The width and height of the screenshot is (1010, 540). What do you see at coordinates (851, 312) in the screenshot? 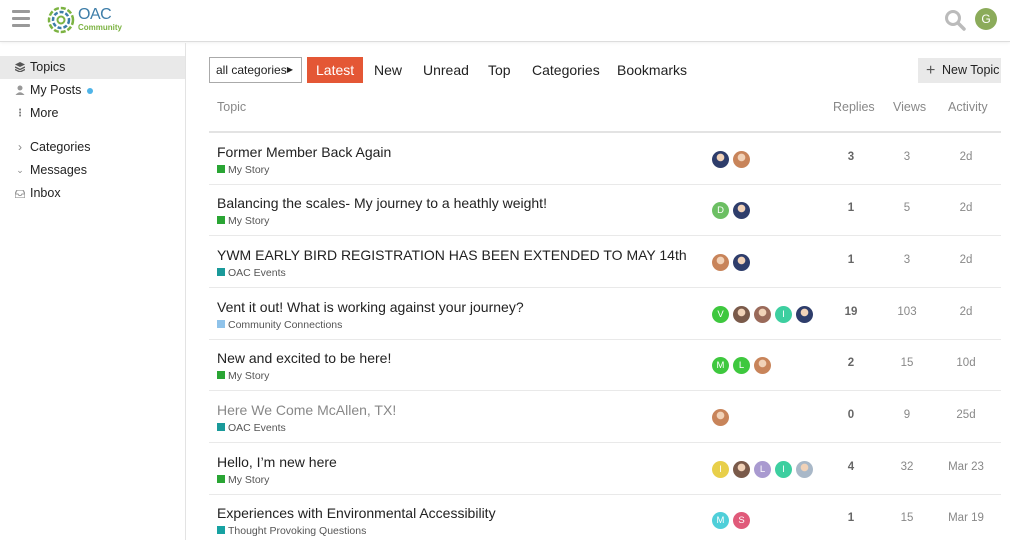
I see `replies-count: 19` at bounding box center [851, 312].